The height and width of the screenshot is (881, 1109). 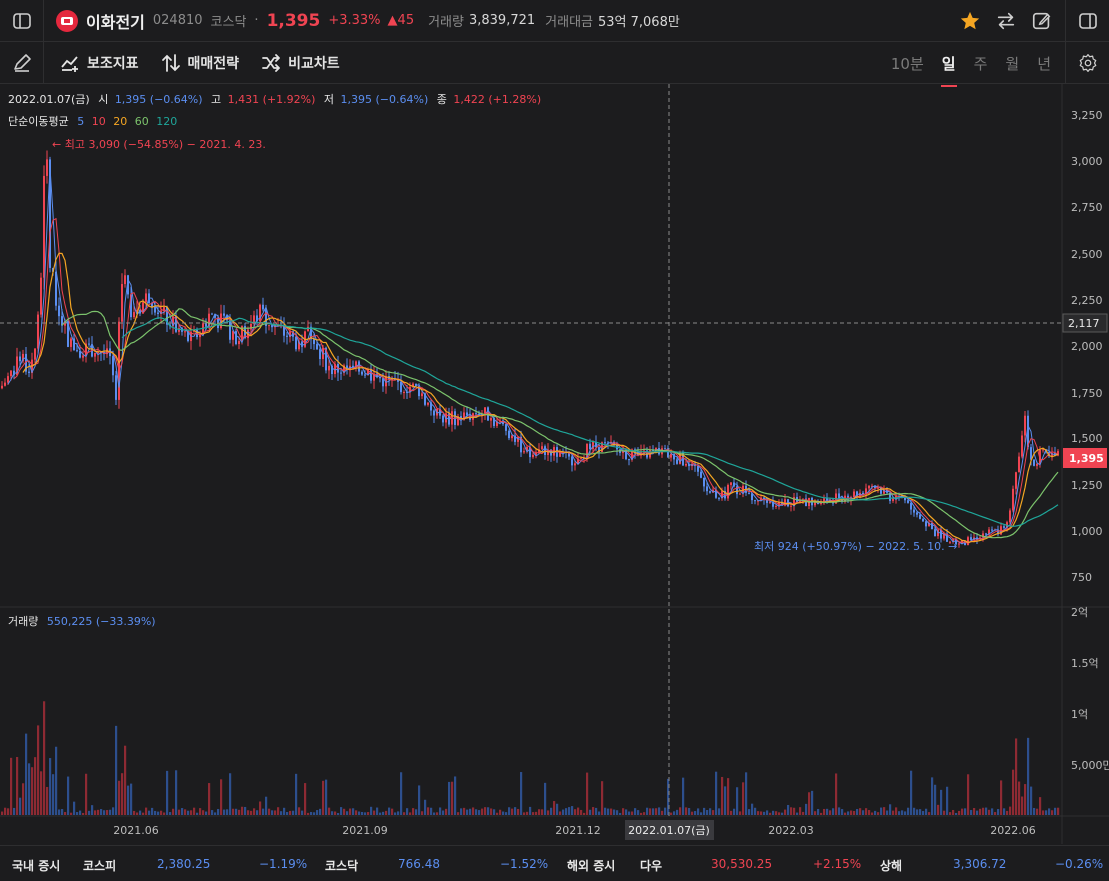 What do you see at coordinates (970, 21) in the screenshot?
I see `star-icon` at bounding box center [970, 21].